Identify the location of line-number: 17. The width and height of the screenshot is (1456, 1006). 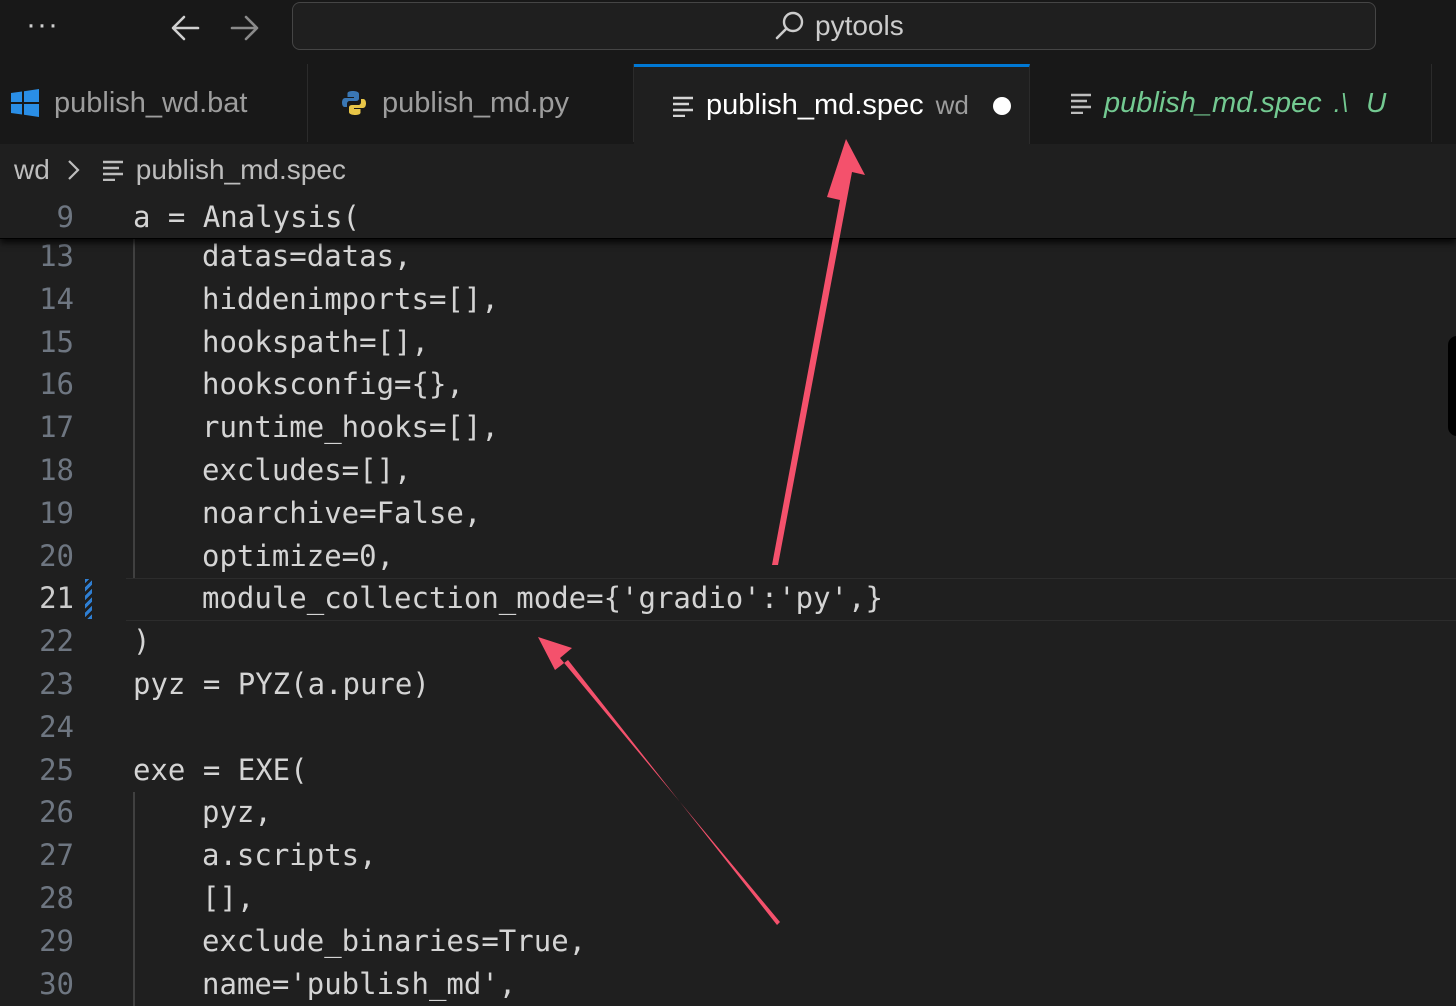
(56, 427).